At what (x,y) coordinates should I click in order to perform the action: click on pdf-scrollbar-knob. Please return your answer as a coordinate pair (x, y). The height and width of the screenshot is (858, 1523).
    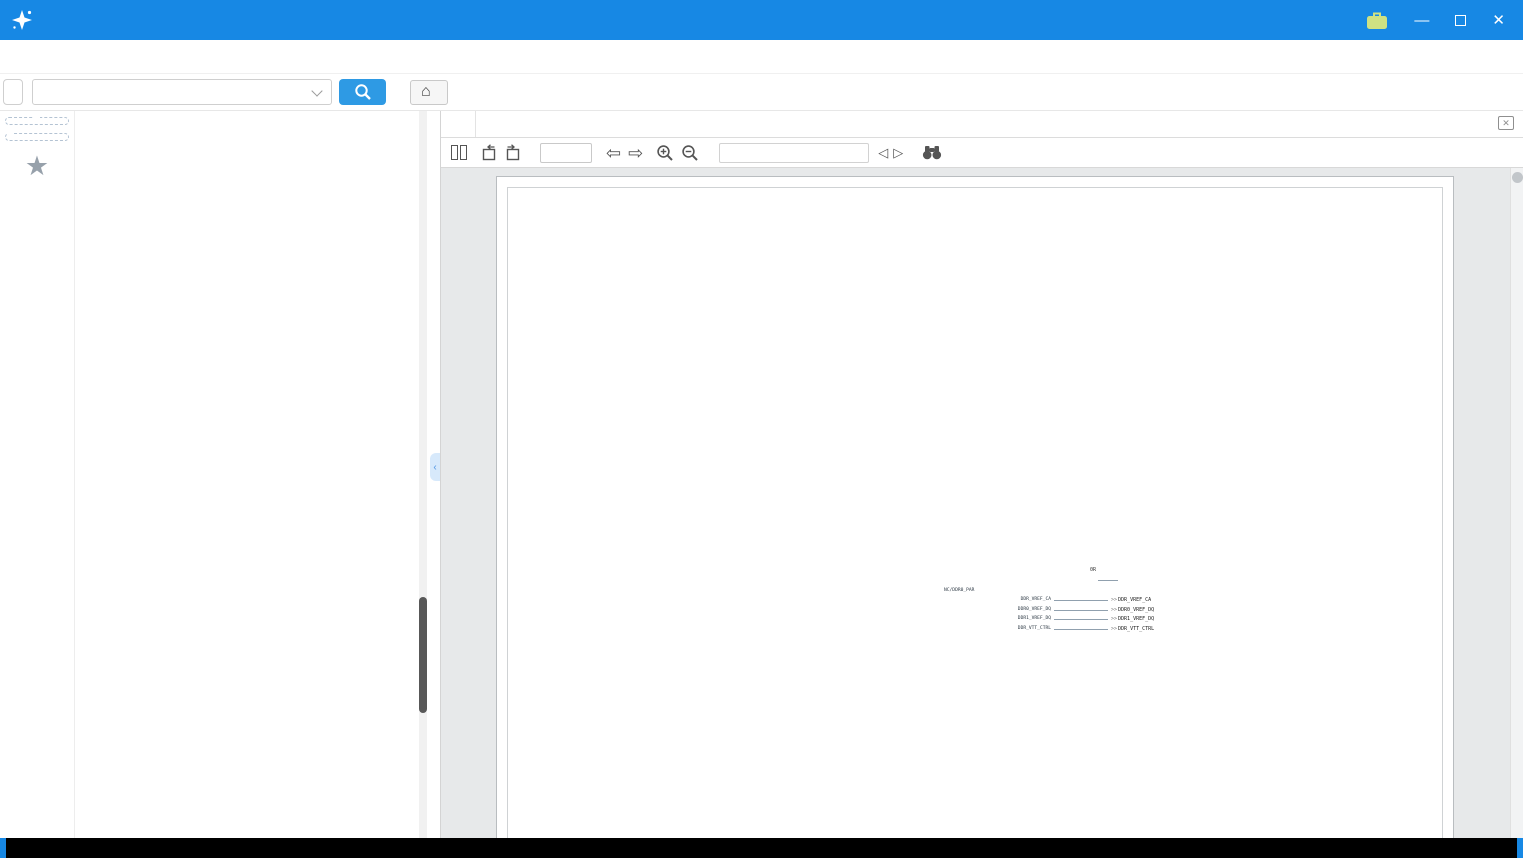
    Looking at the image, I should click on (1517, 177).